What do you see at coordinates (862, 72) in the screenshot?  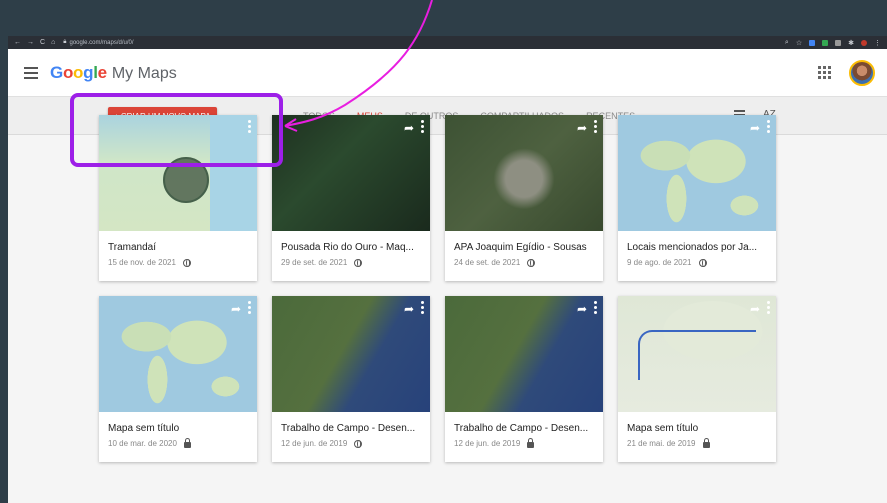 I see `avatar` at bounding box center [862, 72].